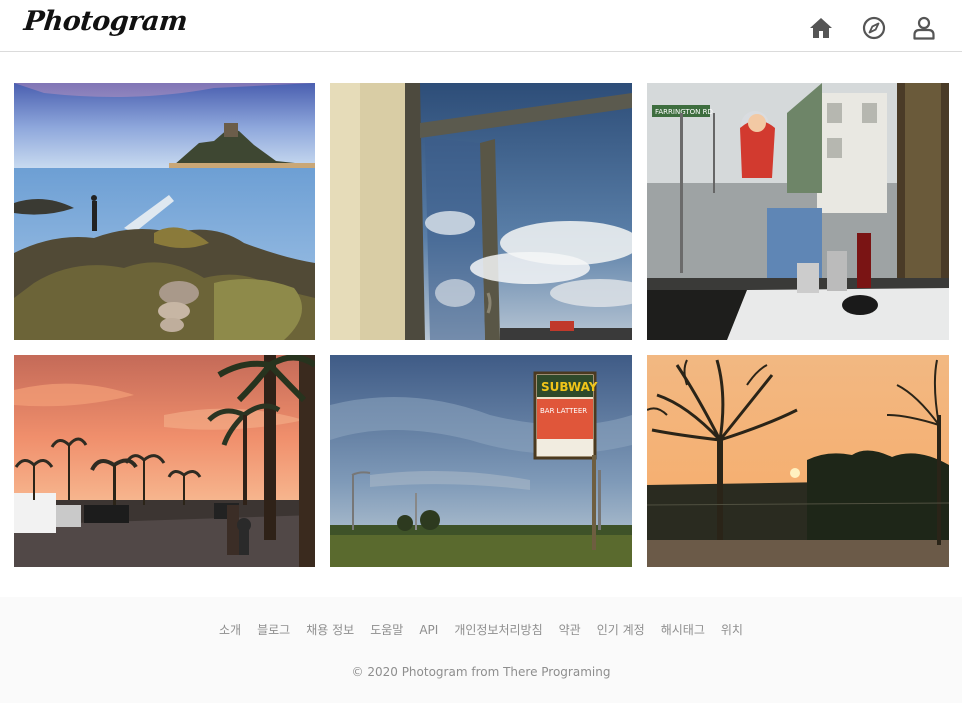 This screenshot has height=703, width=962. What do you see at coordinates (386, 630) in the screenshot?
I see `footer-link-help: 도움말` at bounding box center [386, 630].